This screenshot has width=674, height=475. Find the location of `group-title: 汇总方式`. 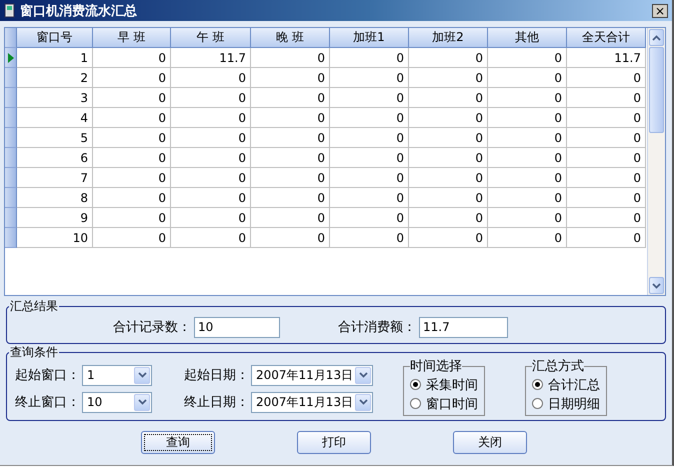

group-title: 汇总方式 is located at coordinates (558, 366).